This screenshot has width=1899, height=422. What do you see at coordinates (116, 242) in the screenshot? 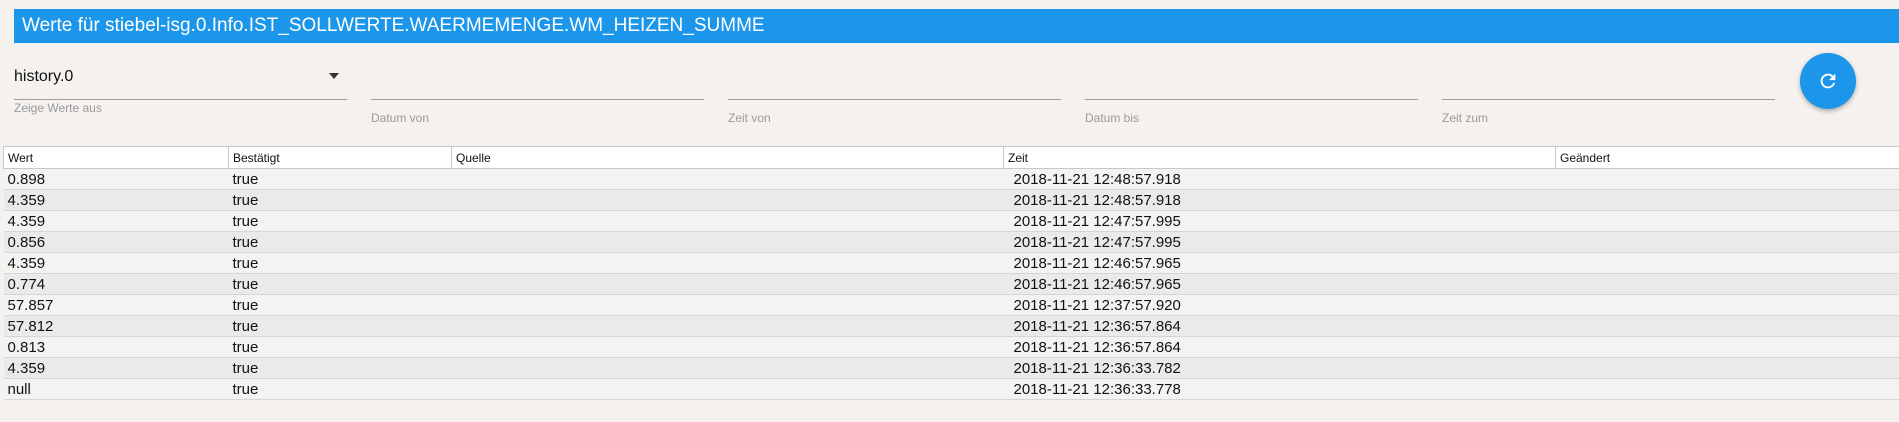
I see `cell-wert: 0.856` at bounding box center [116, 242].